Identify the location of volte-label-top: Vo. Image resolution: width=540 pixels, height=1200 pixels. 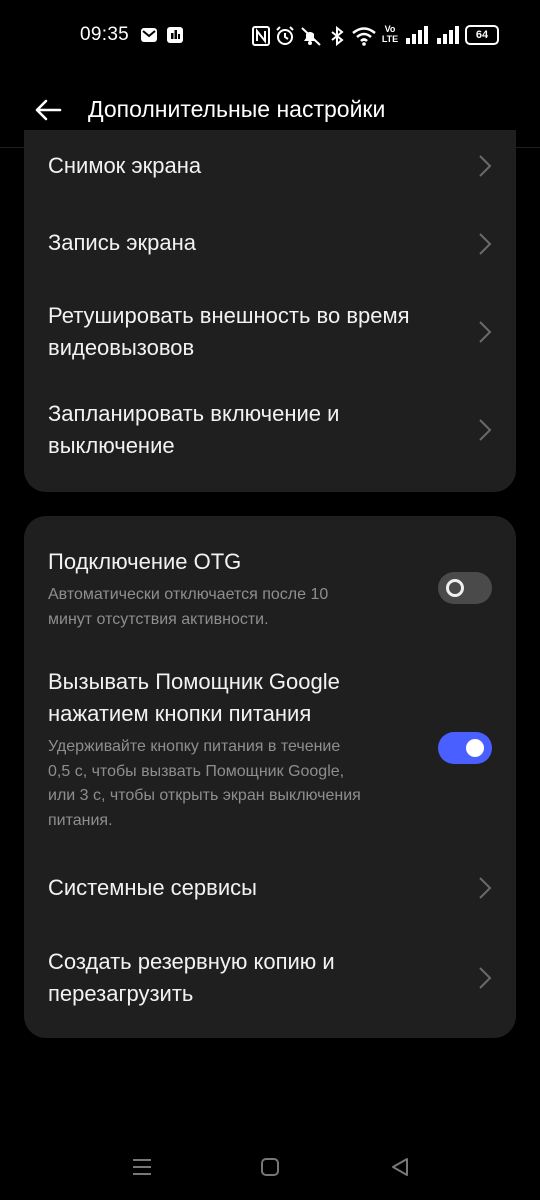
(390, 29).